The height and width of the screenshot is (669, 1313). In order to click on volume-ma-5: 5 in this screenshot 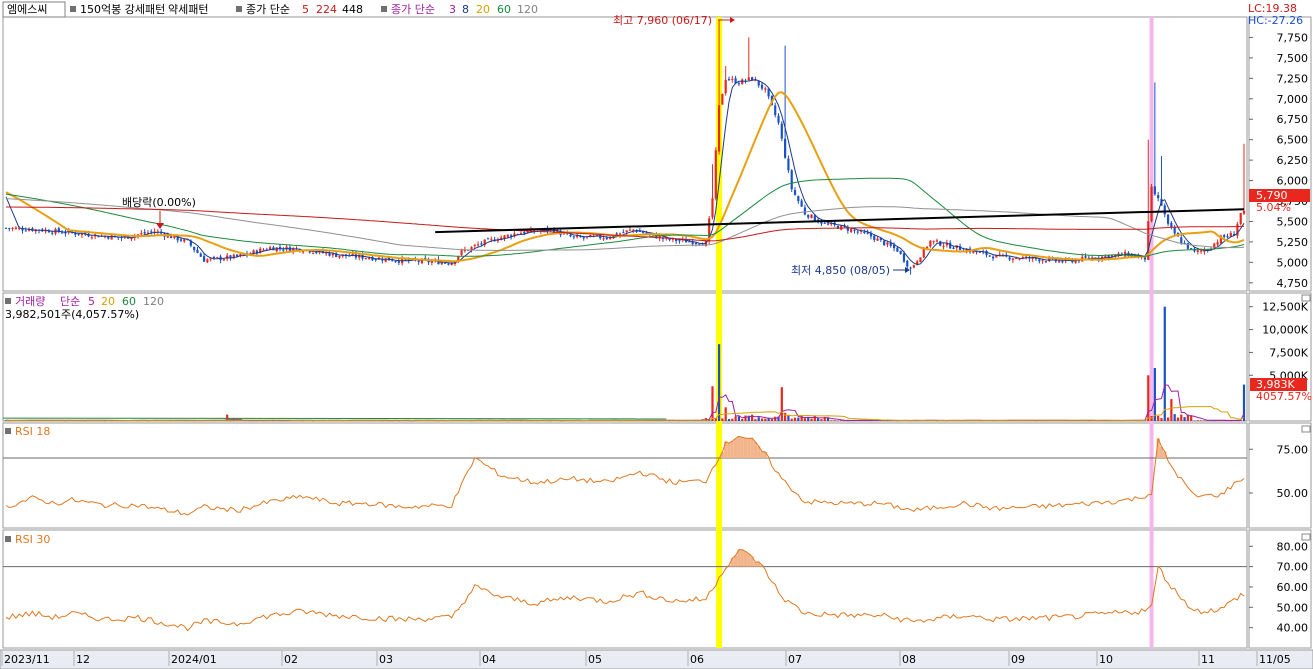, I will do `click(91, 301)`.